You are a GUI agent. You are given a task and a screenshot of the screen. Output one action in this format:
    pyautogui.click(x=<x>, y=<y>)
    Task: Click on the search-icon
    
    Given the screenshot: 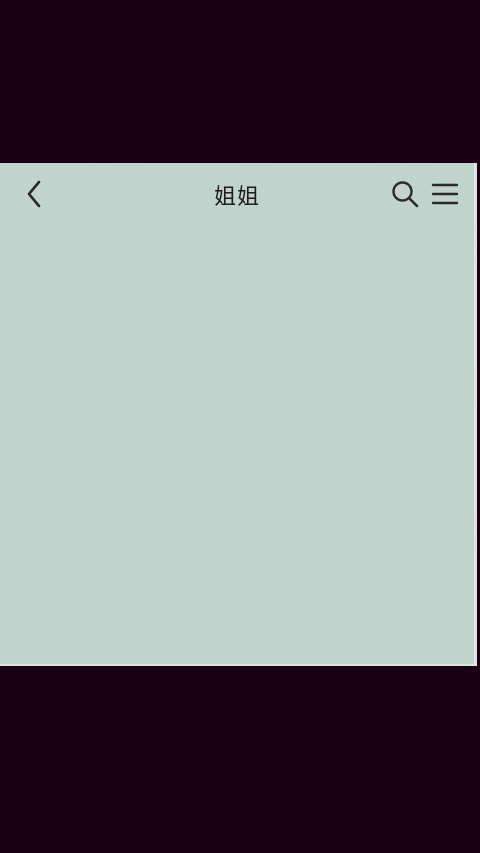 What is the action you would take?
    pyautogui.click(x=405, y=194)
    